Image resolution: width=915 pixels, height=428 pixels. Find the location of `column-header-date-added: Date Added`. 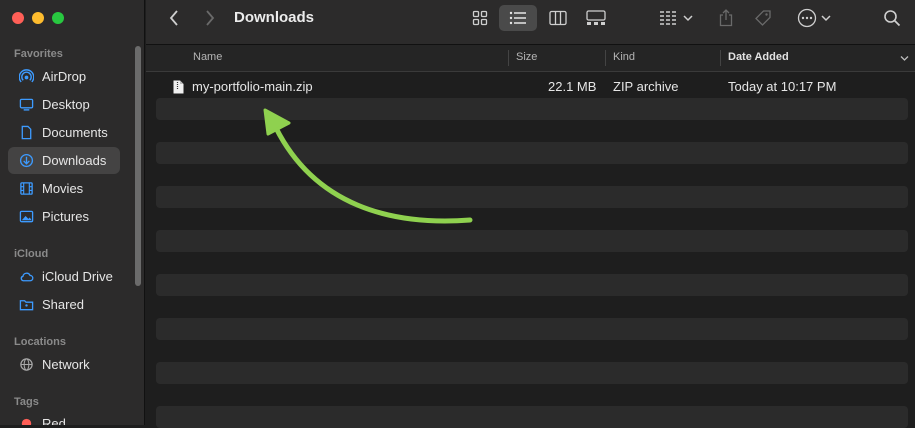

column-header-date-added: Date Added is located at coordinates (754, 58).